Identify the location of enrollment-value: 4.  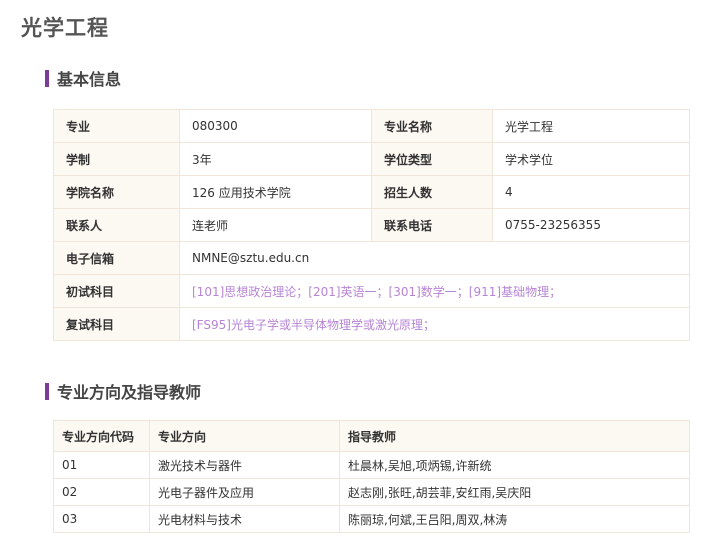
(591, 192).